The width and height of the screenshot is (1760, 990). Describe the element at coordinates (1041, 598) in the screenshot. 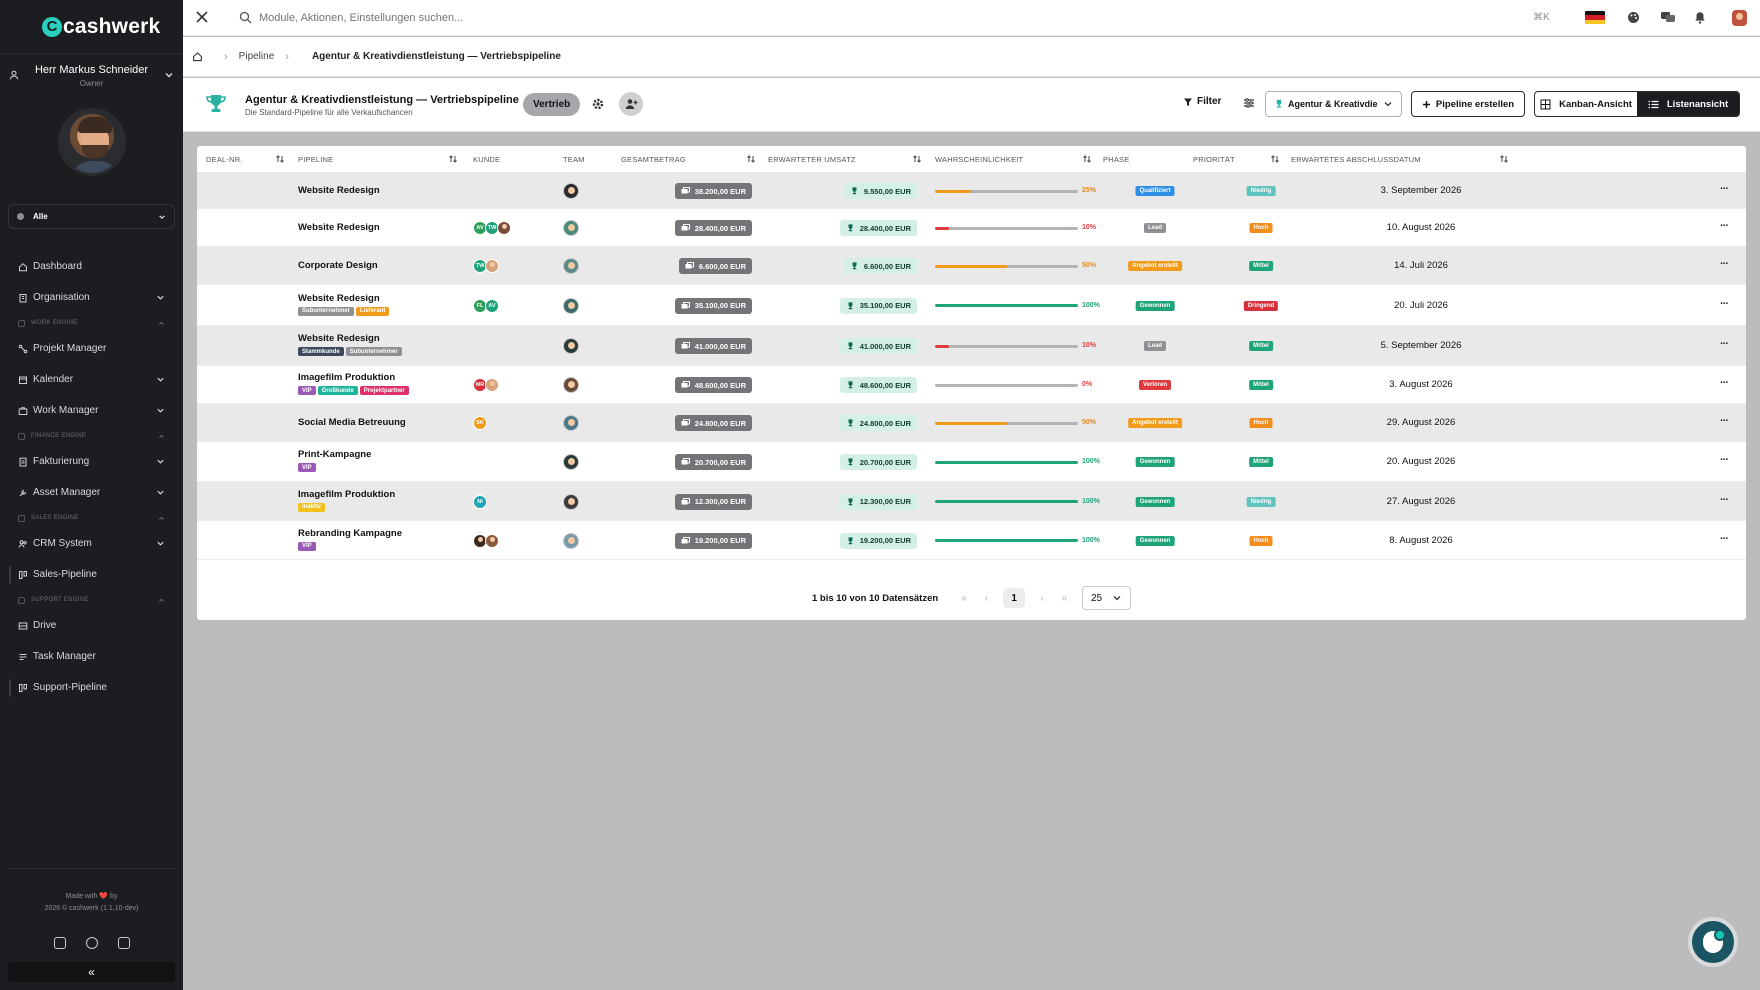

I see `next-page-button: ›` at that location.